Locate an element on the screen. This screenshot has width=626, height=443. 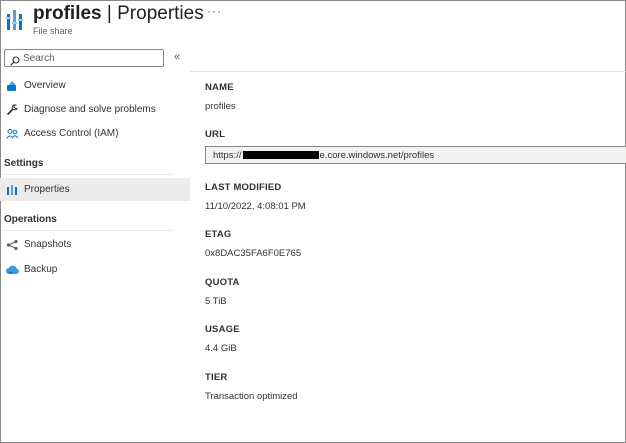
sidebar-item-backup: Backup is located at coordinates (95, 269).